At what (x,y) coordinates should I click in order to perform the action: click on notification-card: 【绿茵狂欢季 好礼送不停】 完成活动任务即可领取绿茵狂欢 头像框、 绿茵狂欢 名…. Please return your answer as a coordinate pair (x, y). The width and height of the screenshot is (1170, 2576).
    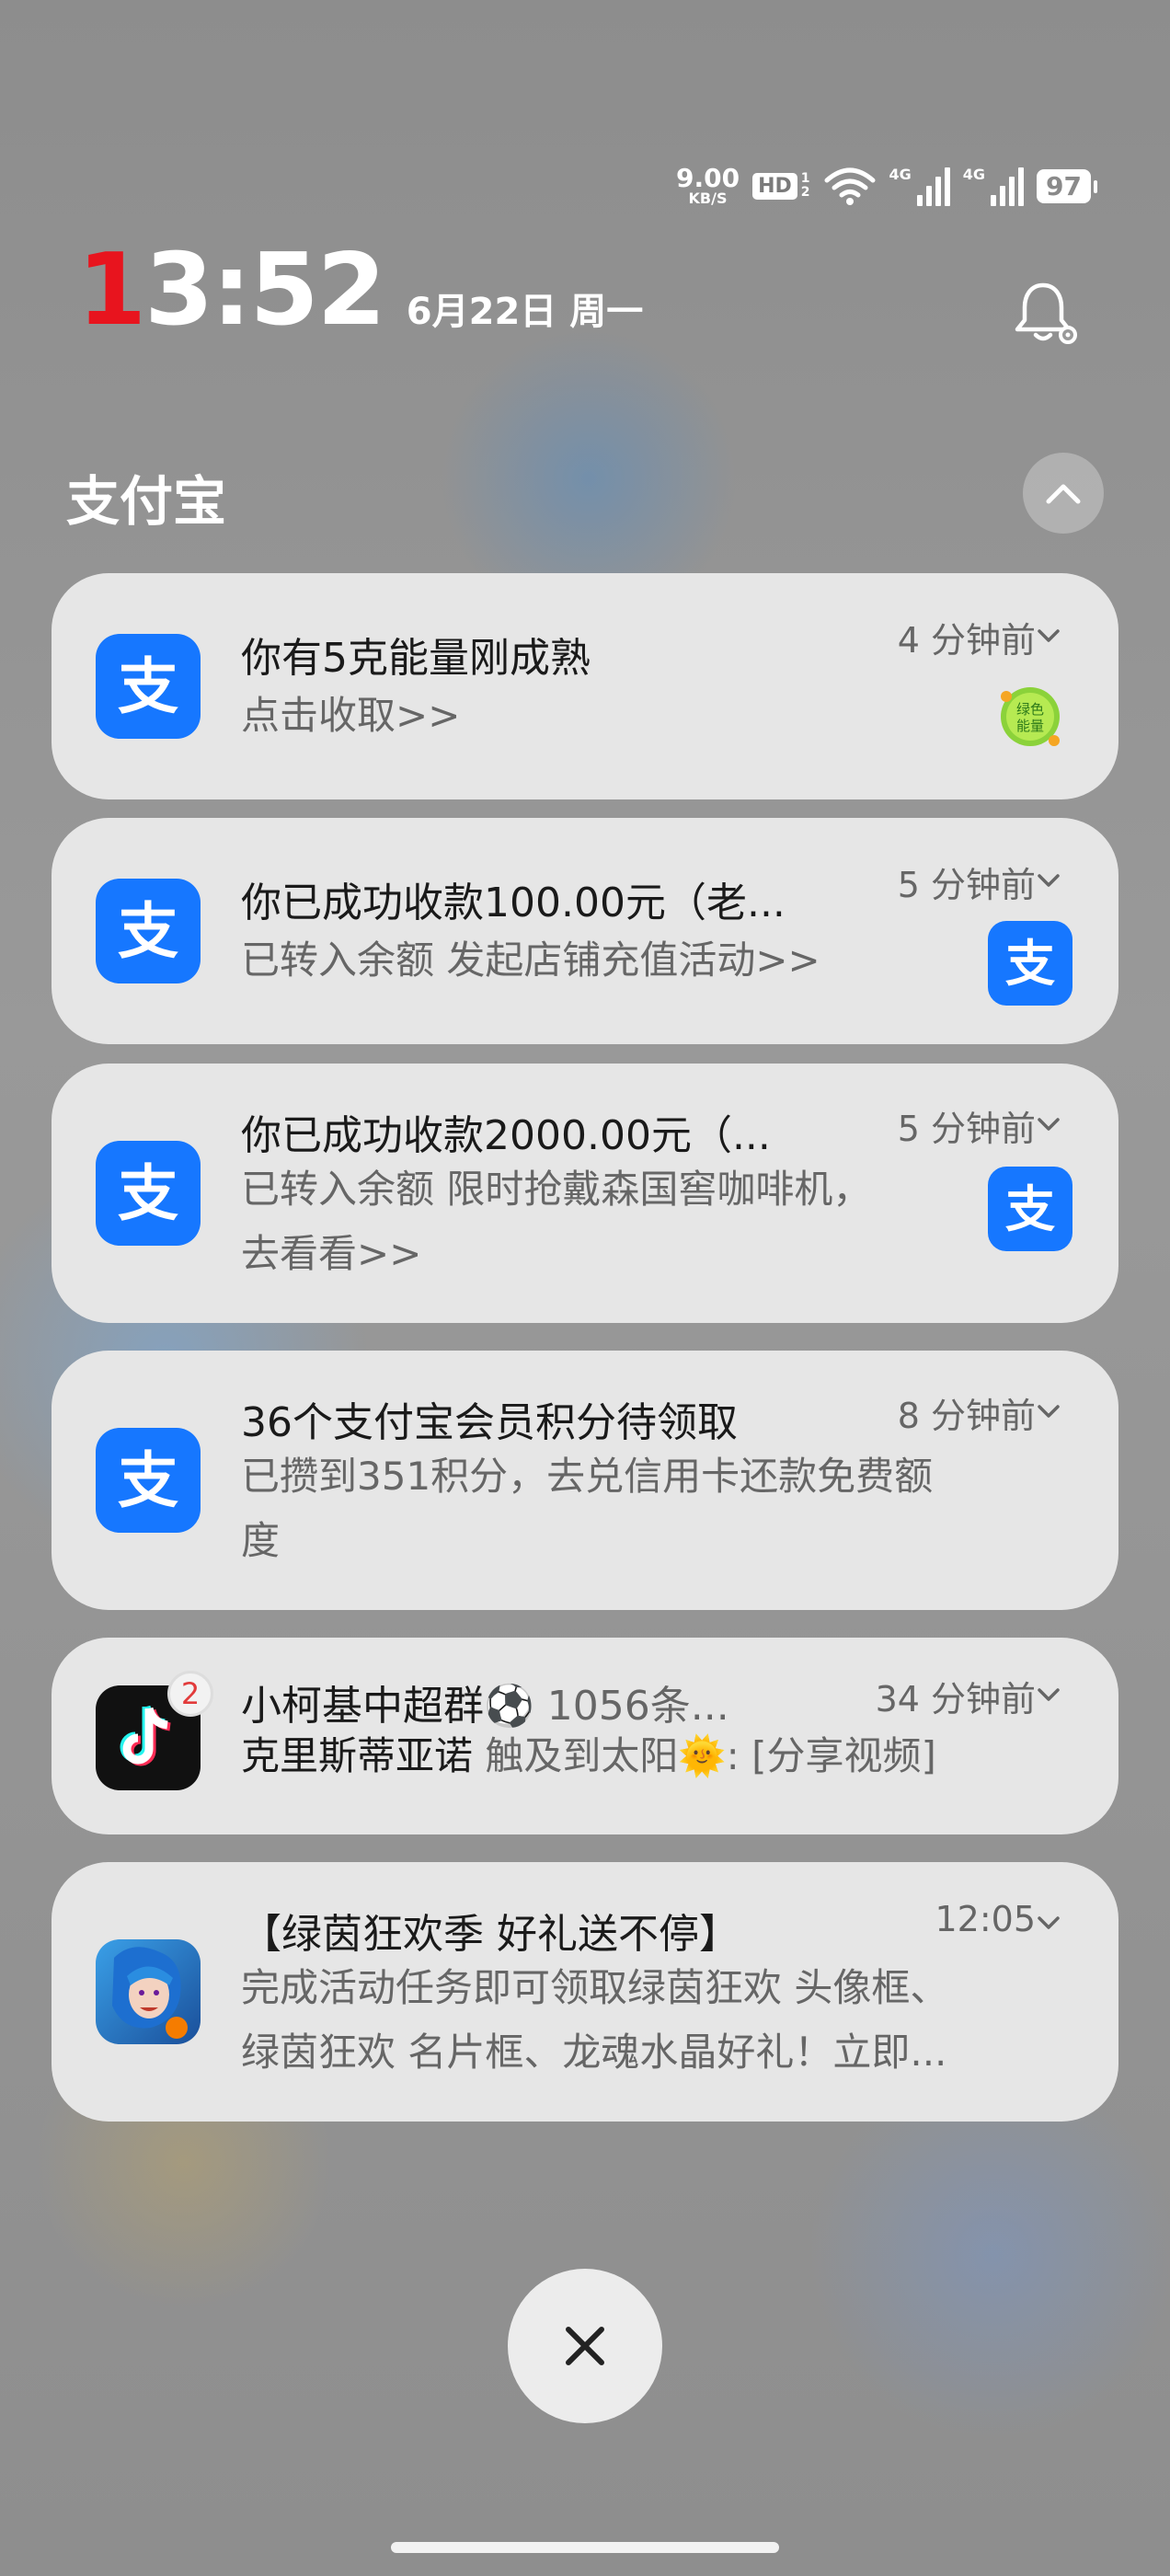
    Looking at the image, I should click on (585, 1992).